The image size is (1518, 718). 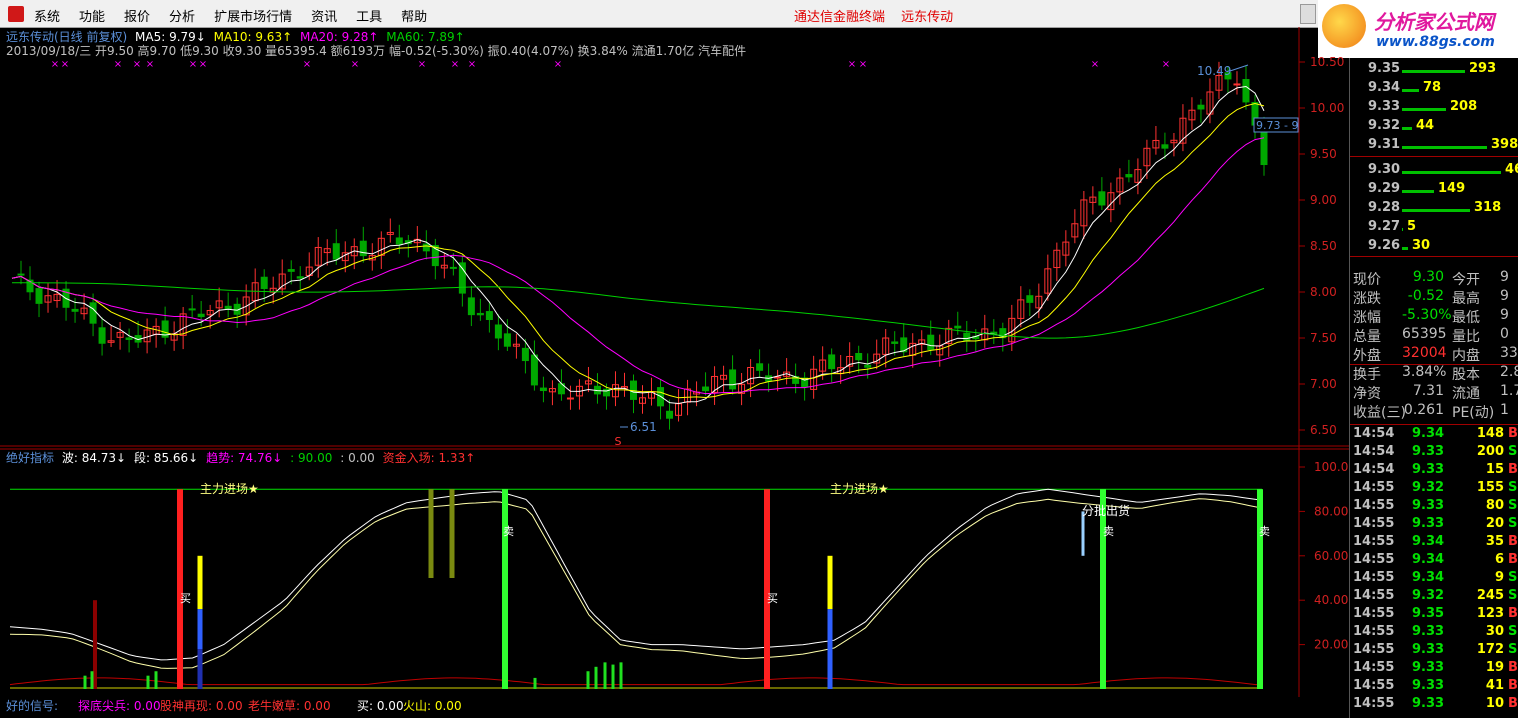 I want to click on menu-tools: 工具, so click(x=369, y=15).